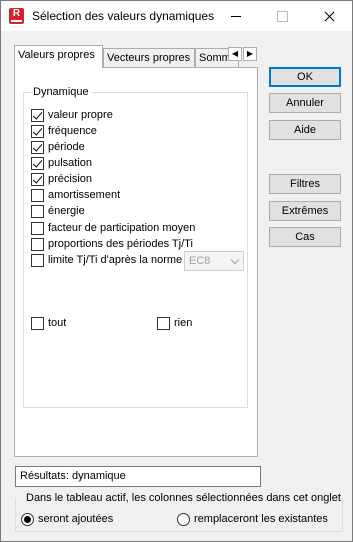  I want to click on checkbox-label: précision, so click(70, 179).